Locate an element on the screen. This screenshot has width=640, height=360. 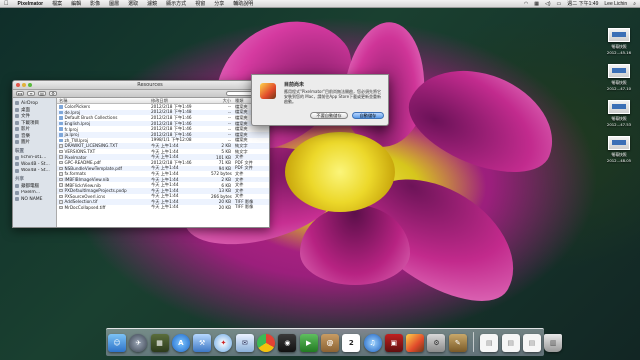
file-name-cell: fx.formats is located at coordinates (103, 173).